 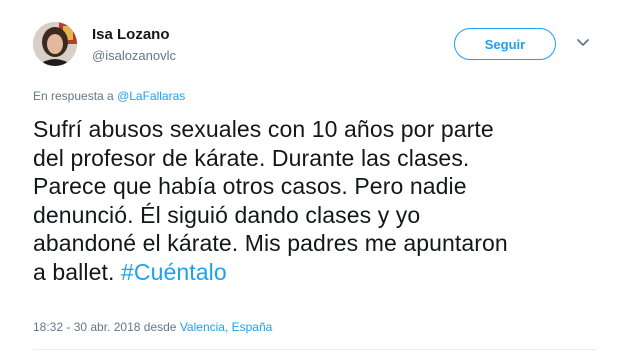 What do you see at coordinates (134, 55) in the screenshot?
I see `author-handle: @isalozanovlc` at bounding box center [134, 55].